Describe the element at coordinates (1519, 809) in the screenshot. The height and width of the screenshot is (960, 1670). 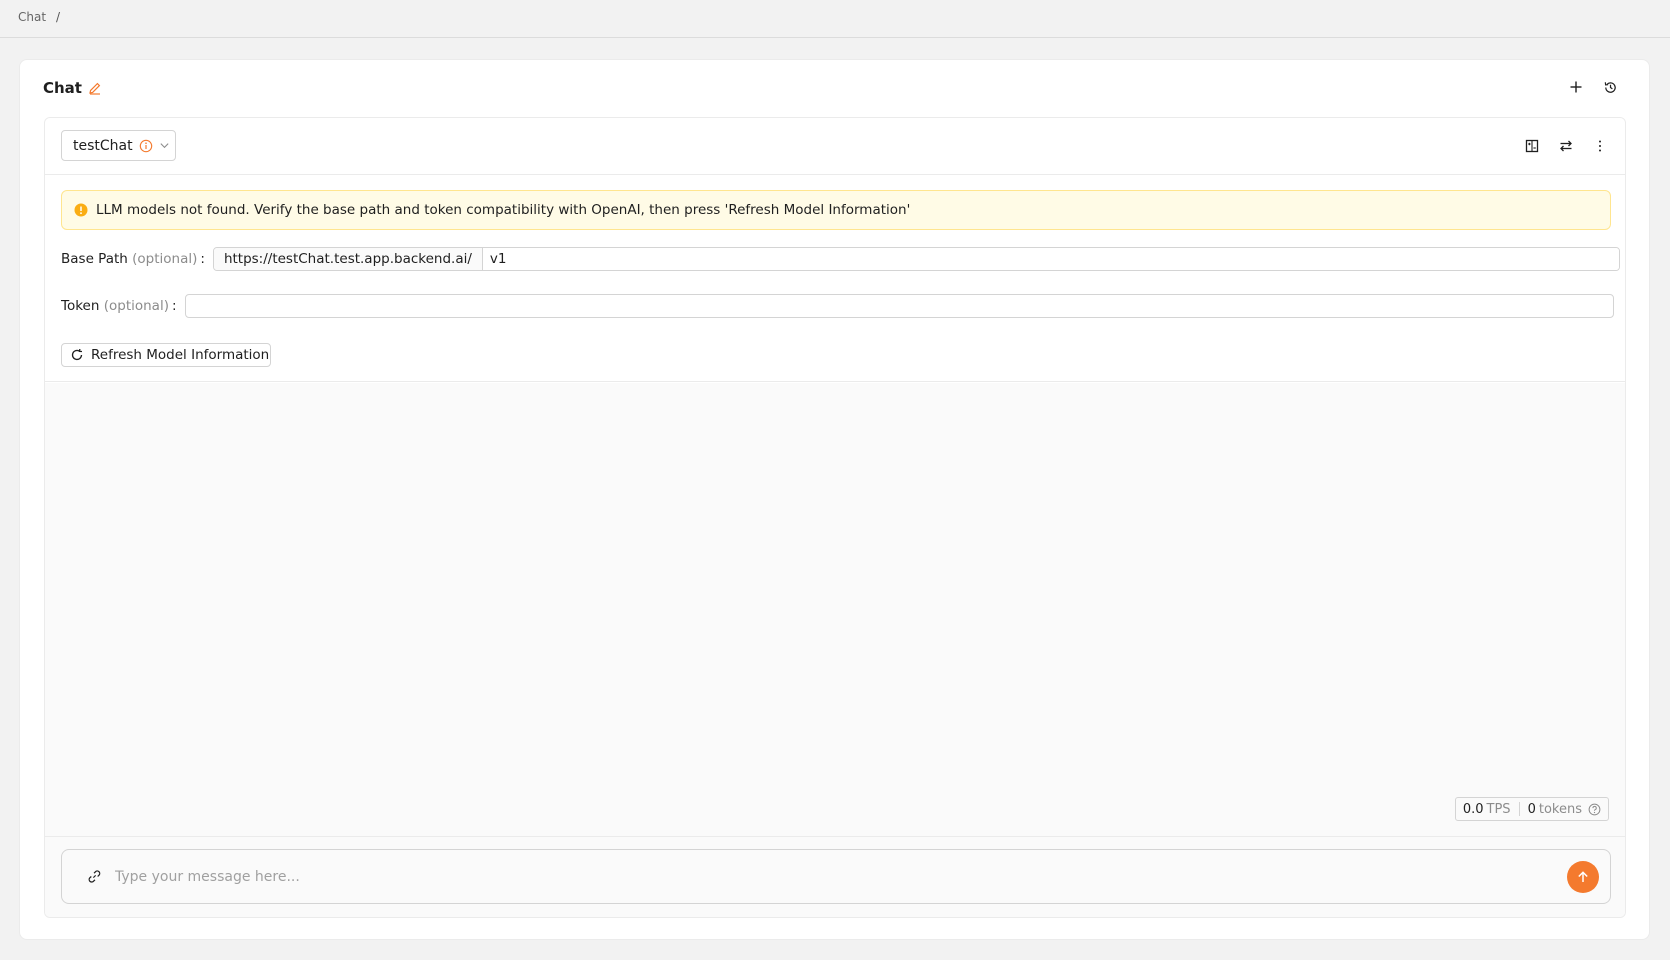
I see `stats-divider` at that location.